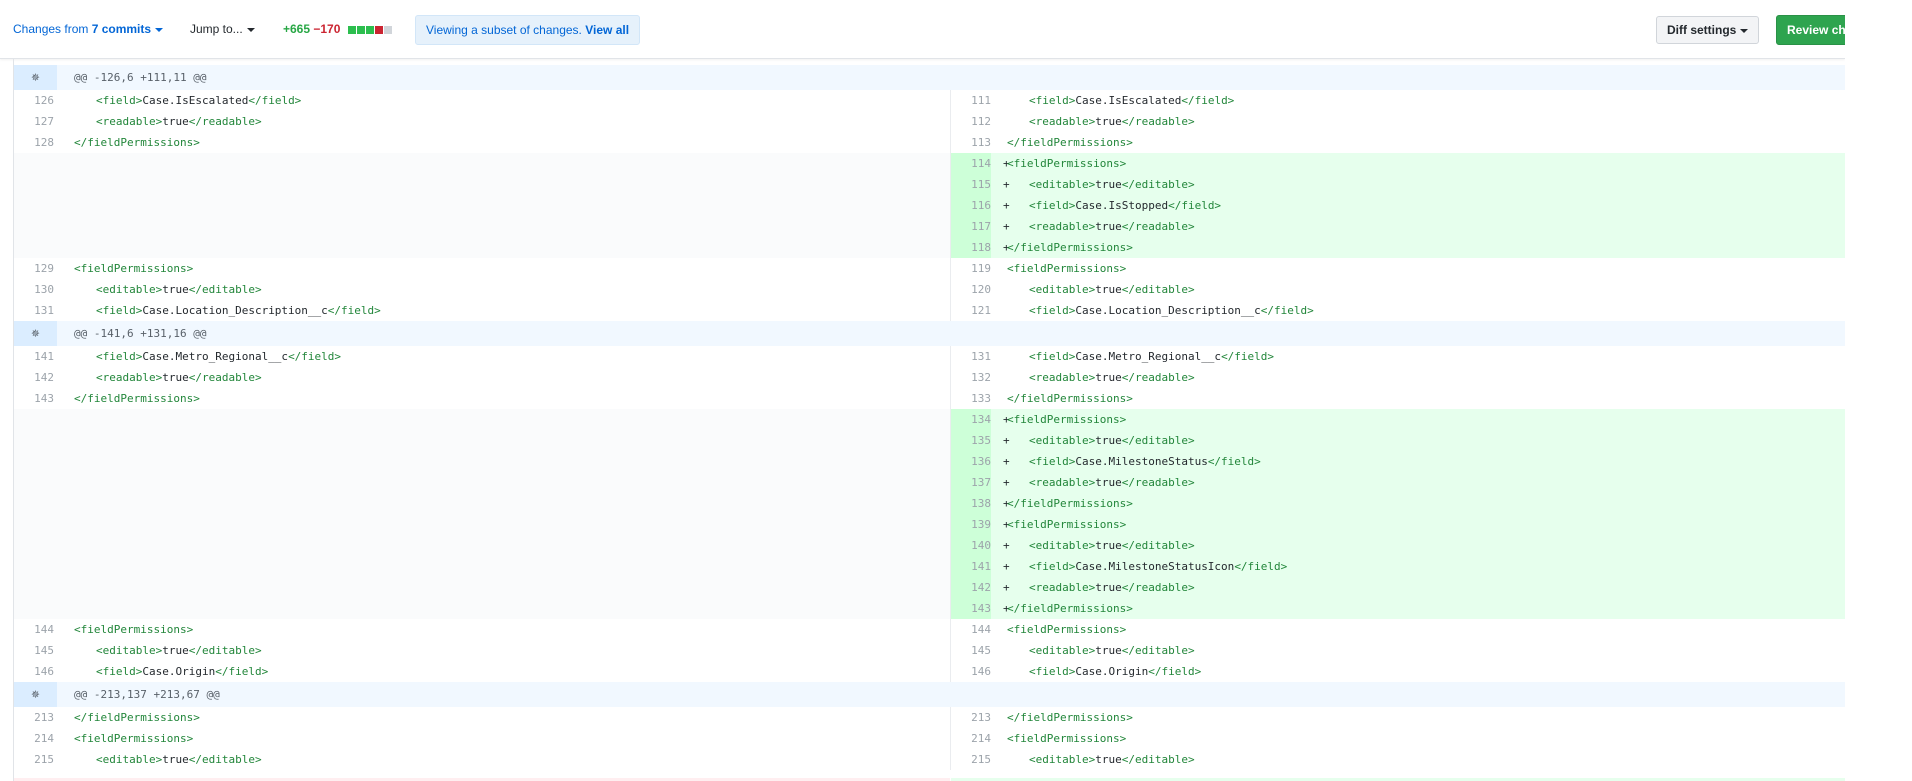 Image resolution: width=1912 pixels, height=781 pixels. I want to click on old-line-number: 126, so click(44, 100).